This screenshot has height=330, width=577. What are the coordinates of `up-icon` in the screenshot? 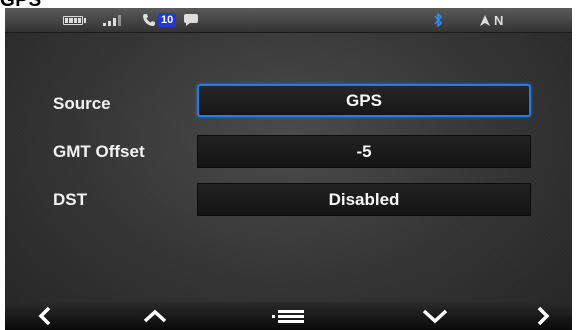 It's located at (155, 316).